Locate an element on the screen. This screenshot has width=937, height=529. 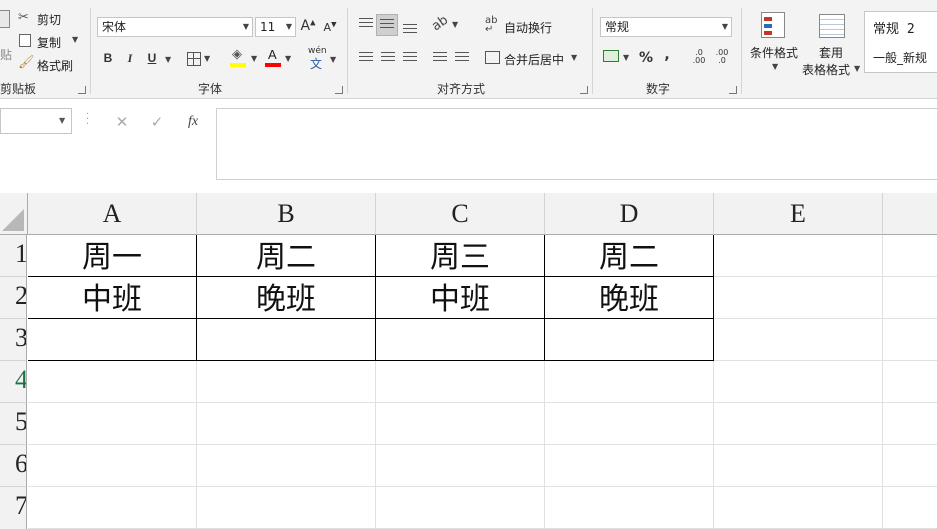
format-painter-button: 🖌 格式刷 is located at coordinates (48, 64).